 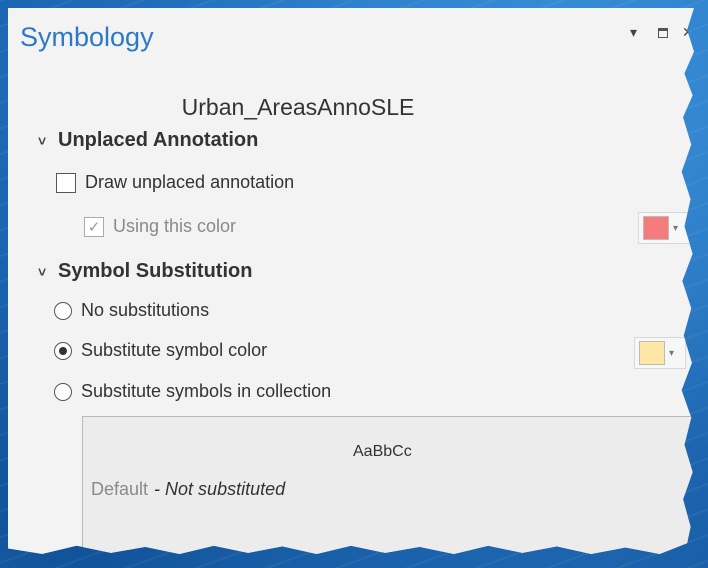 I want to click on radio-substitute-color: Substitute symbol color, so click(x=160, y=350).